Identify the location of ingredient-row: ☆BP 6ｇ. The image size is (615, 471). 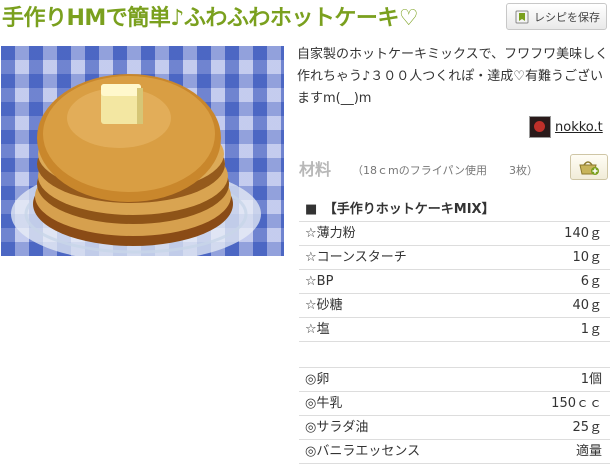
(454, 282).